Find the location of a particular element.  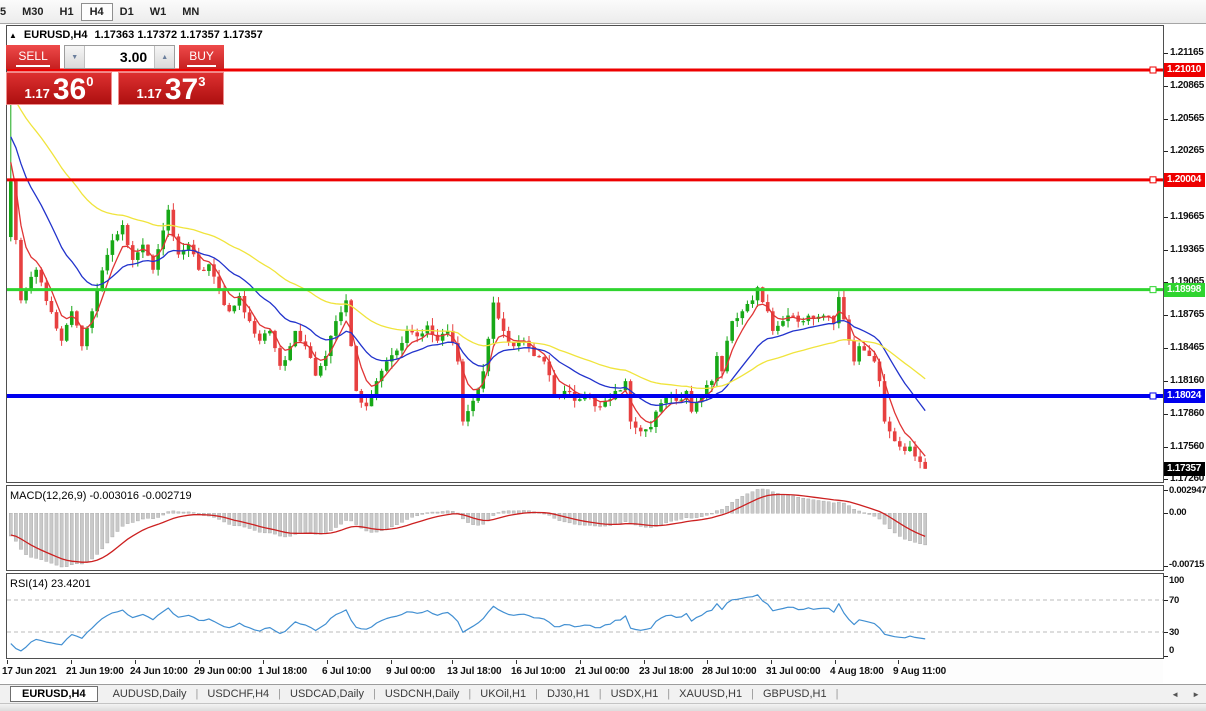

tab-GBPUSD-H1: GBPUSD,H1 is located at coordinates (795, 694).